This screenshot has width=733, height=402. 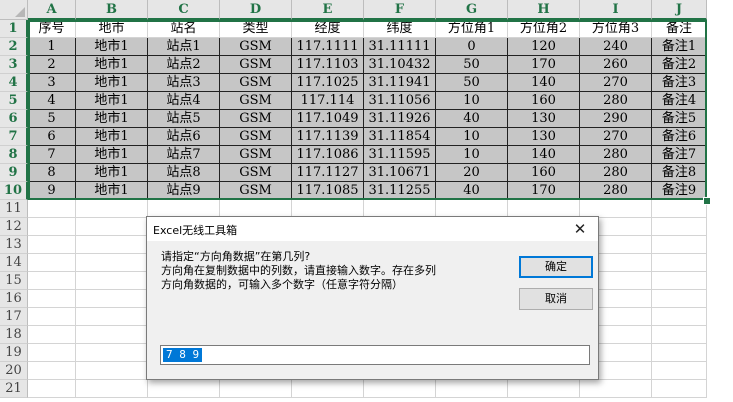 I want to click on select-all-corner, so click(x=14, y=10).